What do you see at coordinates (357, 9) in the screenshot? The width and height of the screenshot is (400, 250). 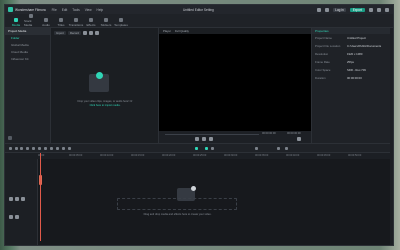 I see `export-button: Export` at bounding box center [357, 9].